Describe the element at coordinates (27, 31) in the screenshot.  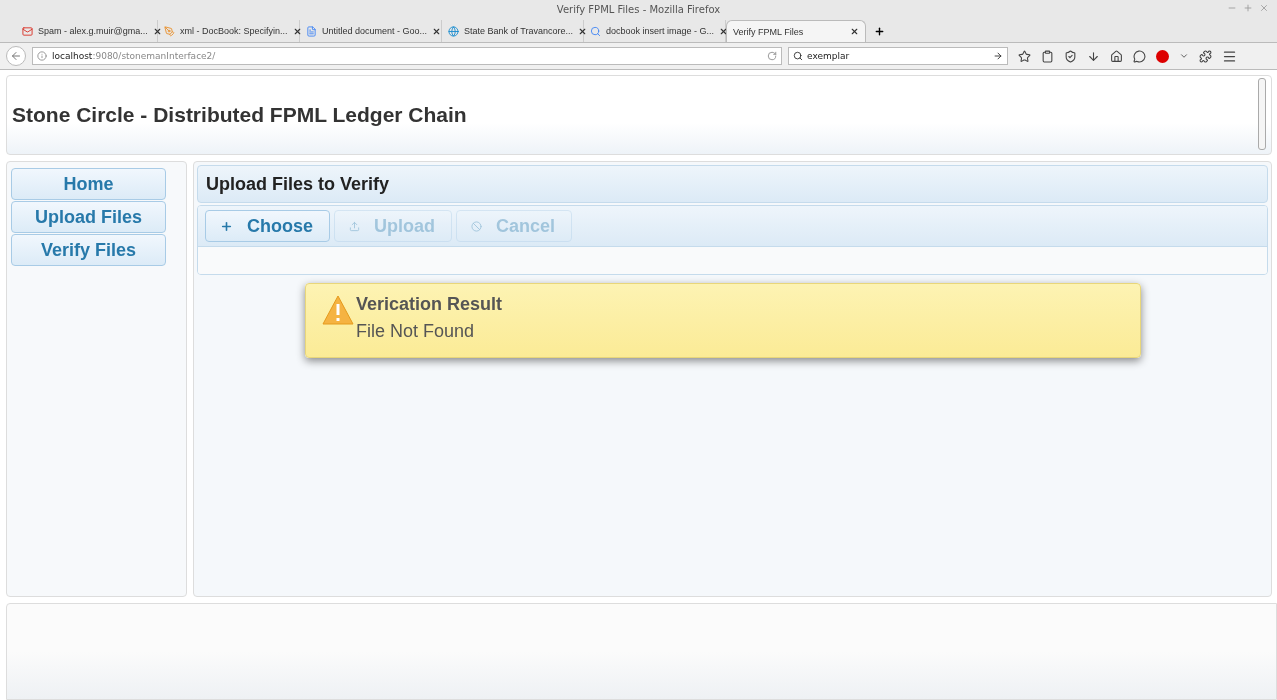
I see `mail-icon` at that location.